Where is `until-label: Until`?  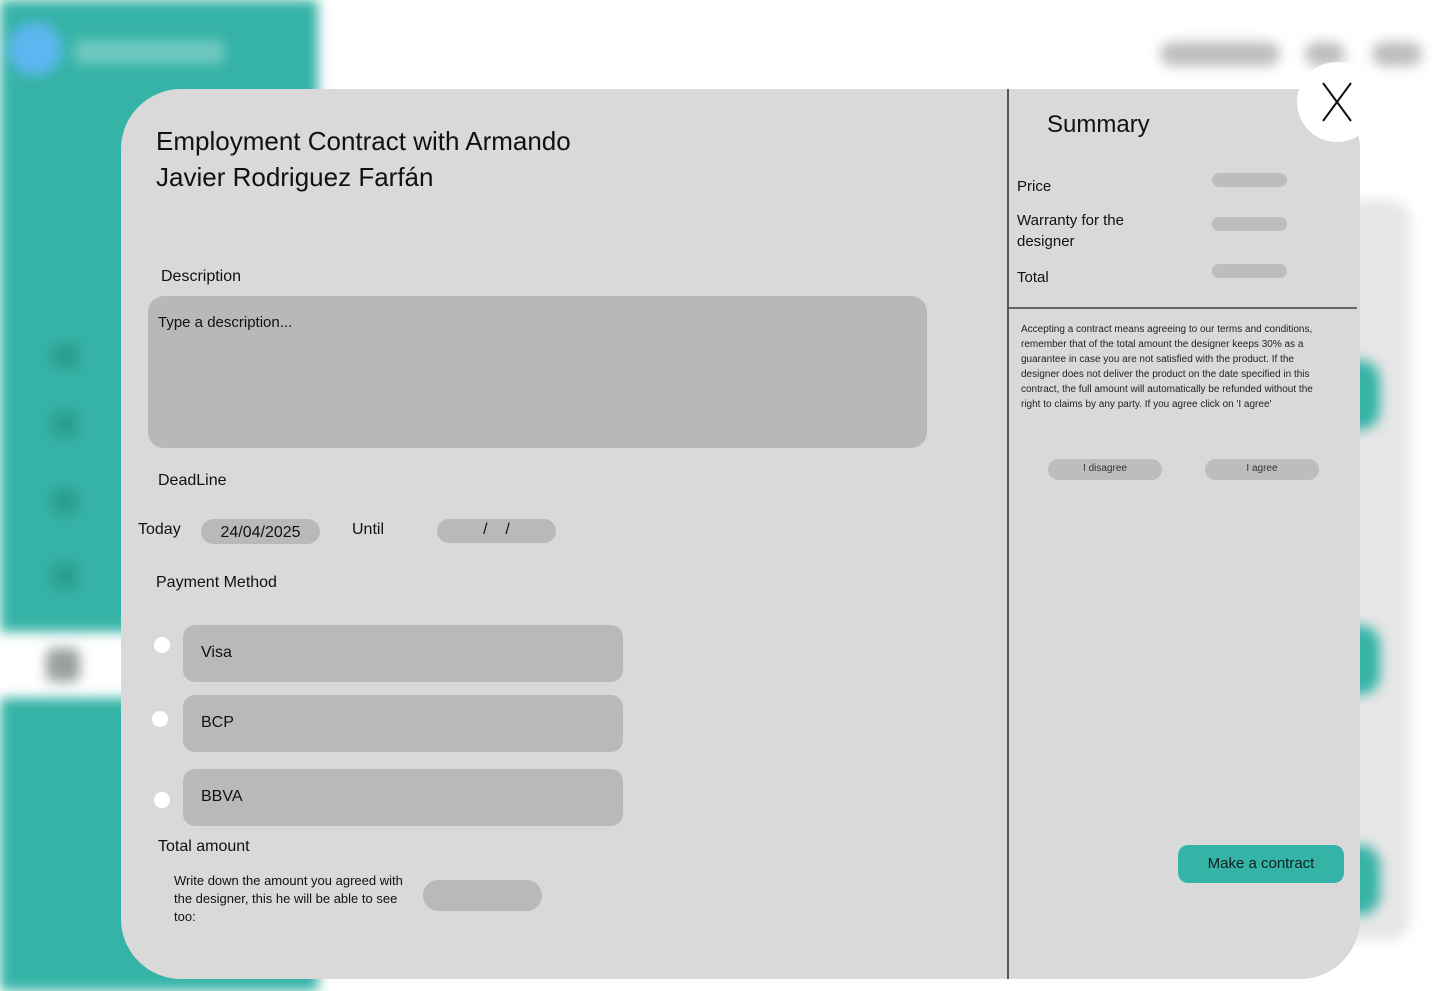 until-label: Until is located at coordinates (368, 529).